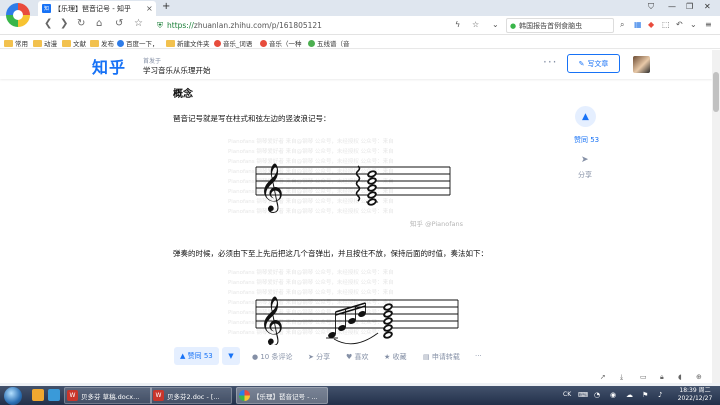  What do you see at coordinates (107, 44) in the screenshot?
I see `bookmark-label: 发布` at bounding box center [107, 44].